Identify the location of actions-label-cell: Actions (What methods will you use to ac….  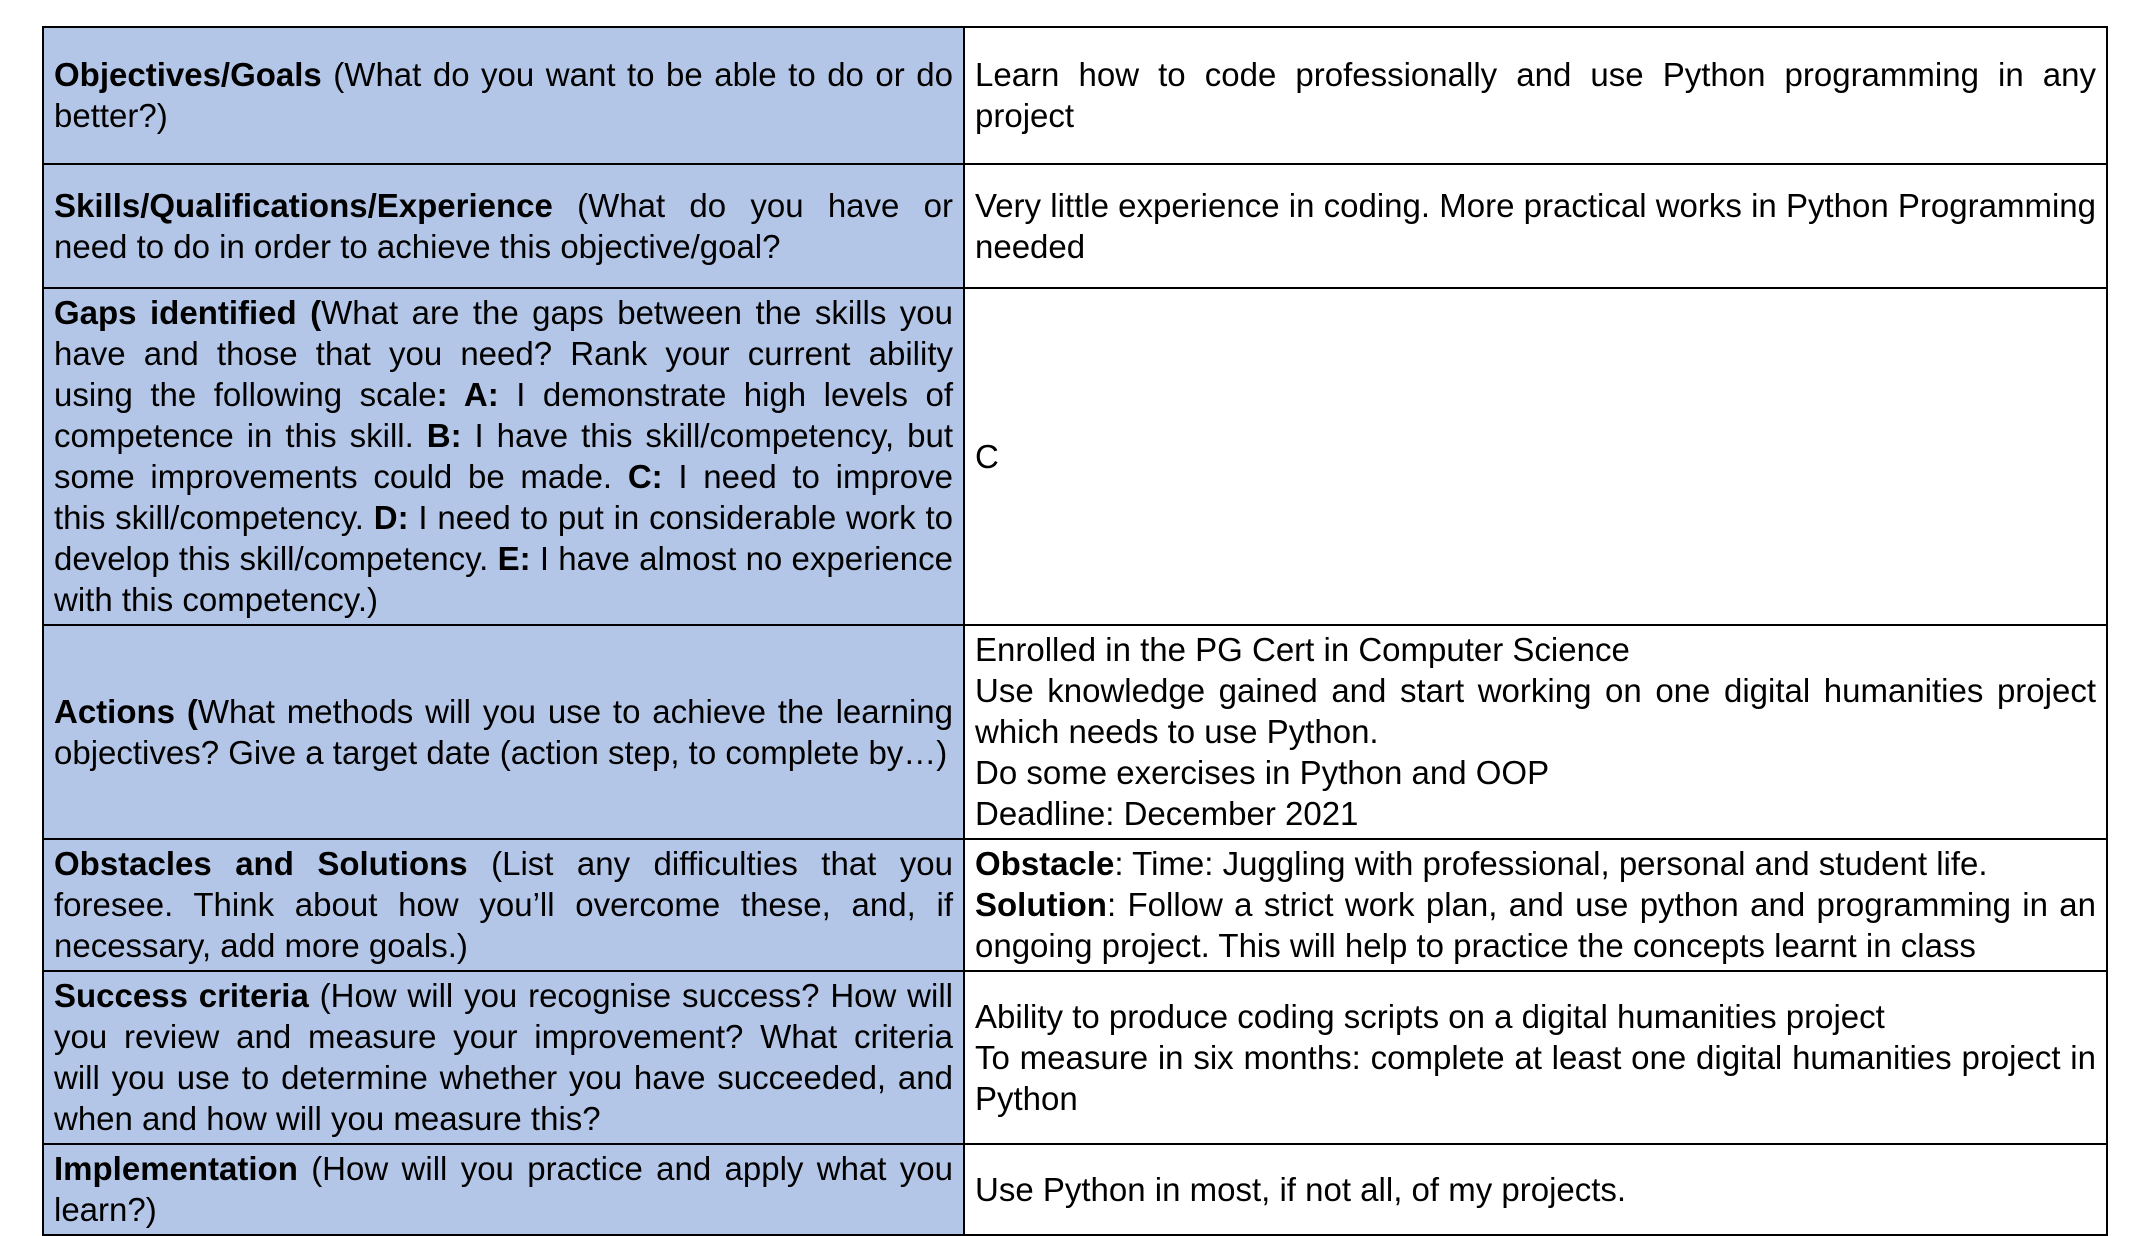
(503, 732).